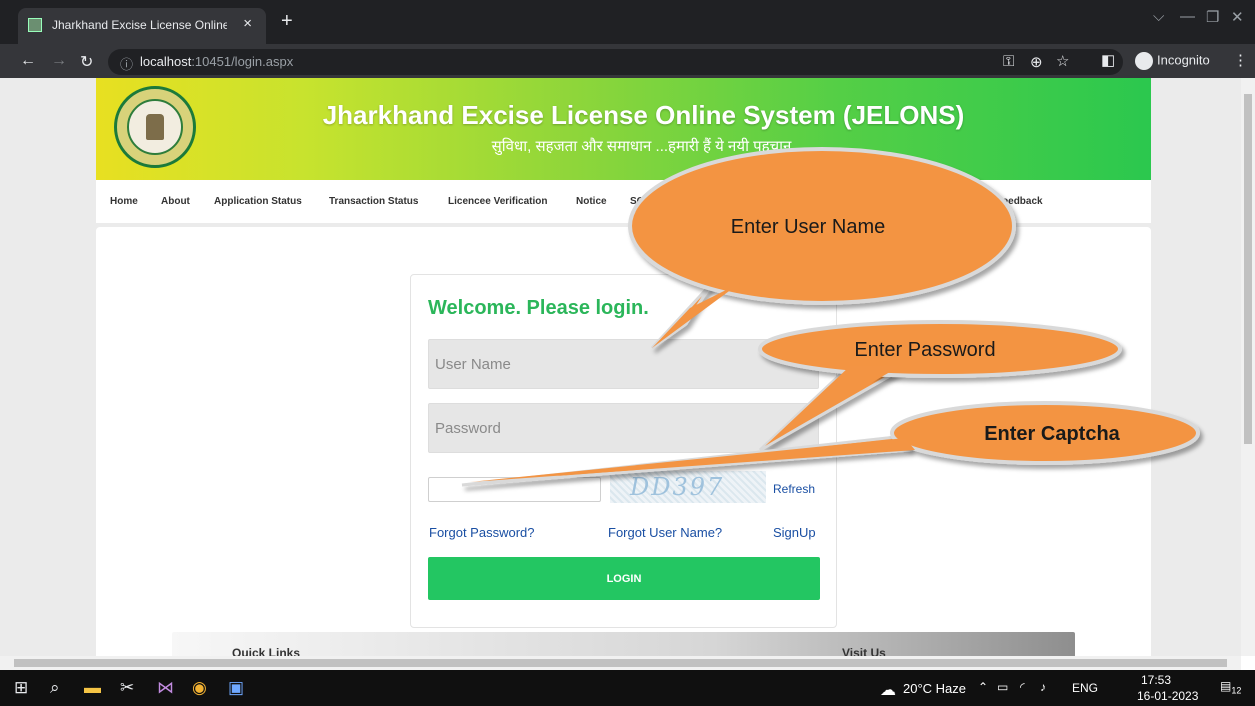 The width and height of the screenshot is (1255, 706). What do you see at coordinates (126, 63) in the screenshot?
I see `site-info-icon: ⓘ` at bounding box center [126, 63].